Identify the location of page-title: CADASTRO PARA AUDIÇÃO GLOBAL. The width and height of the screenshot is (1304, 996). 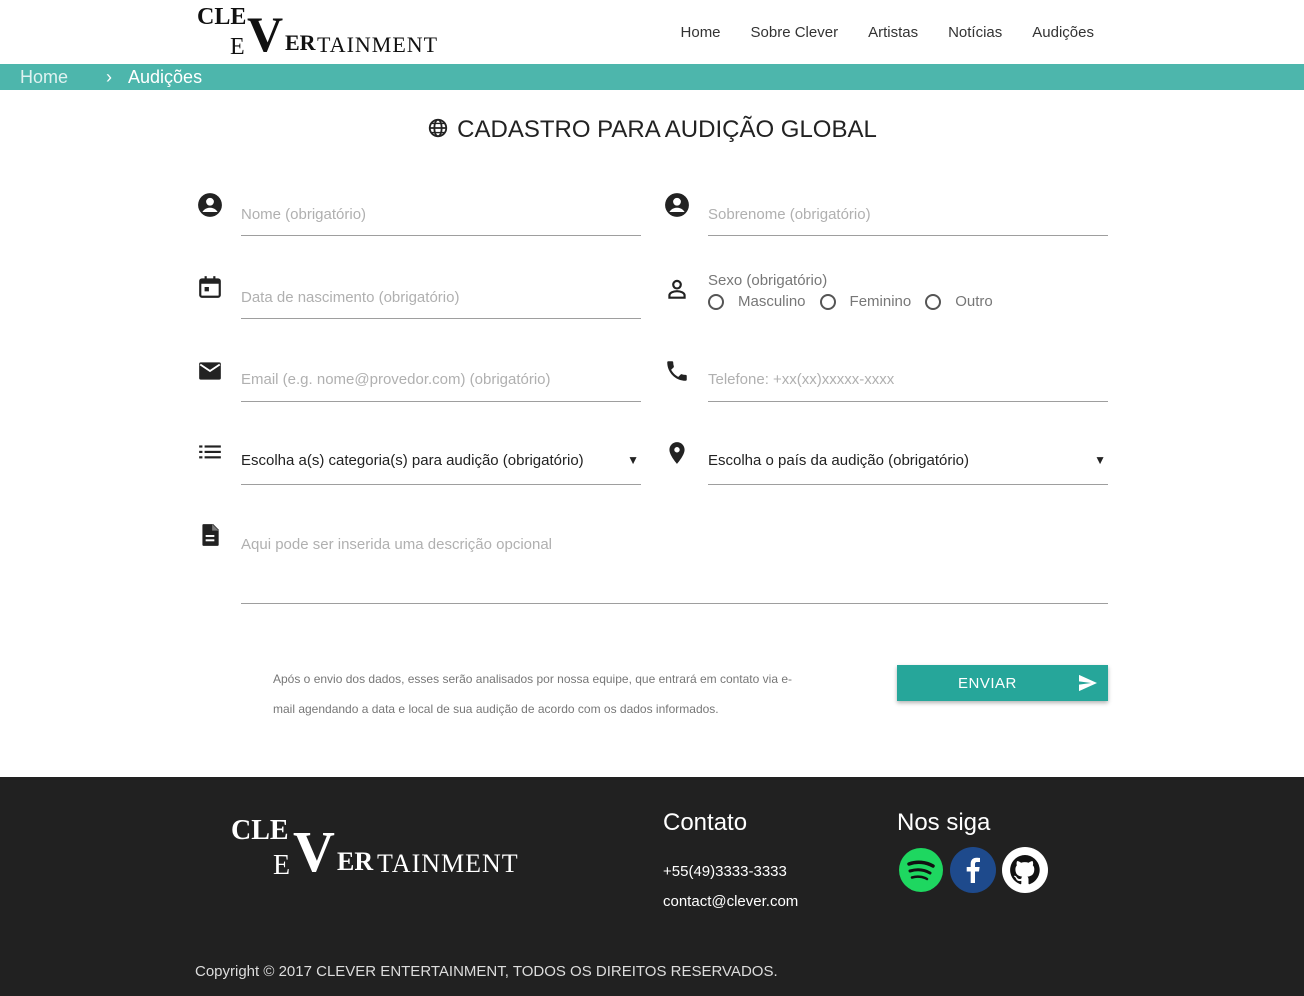
(652, 131).